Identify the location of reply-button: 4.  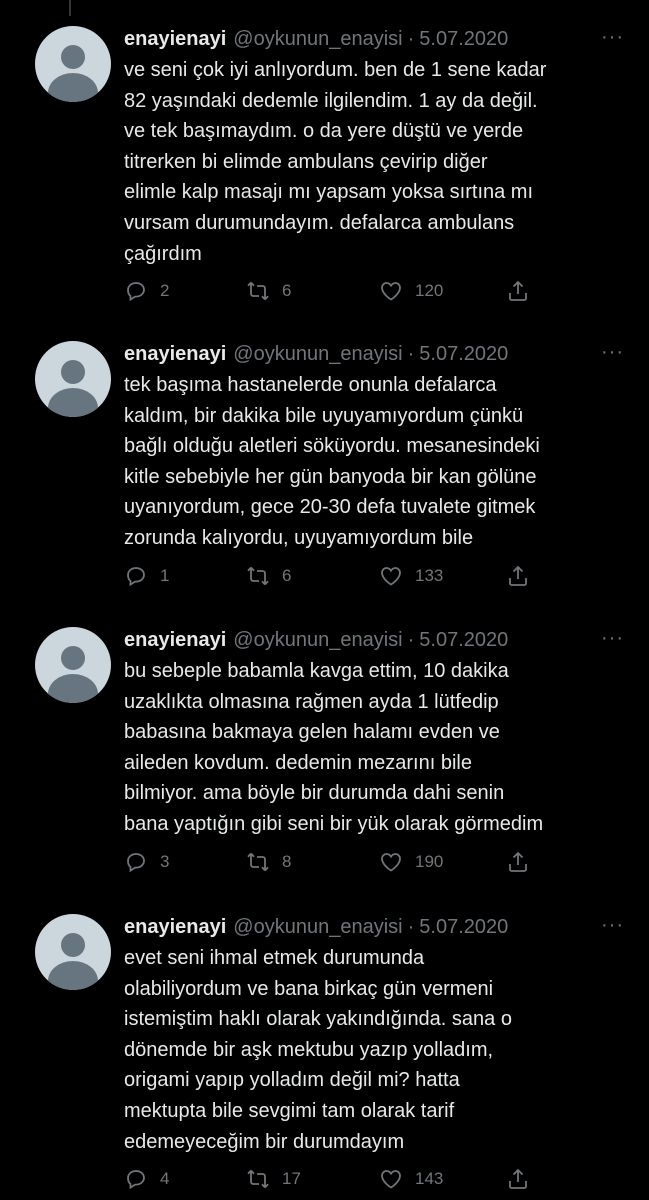
(146, 1179).